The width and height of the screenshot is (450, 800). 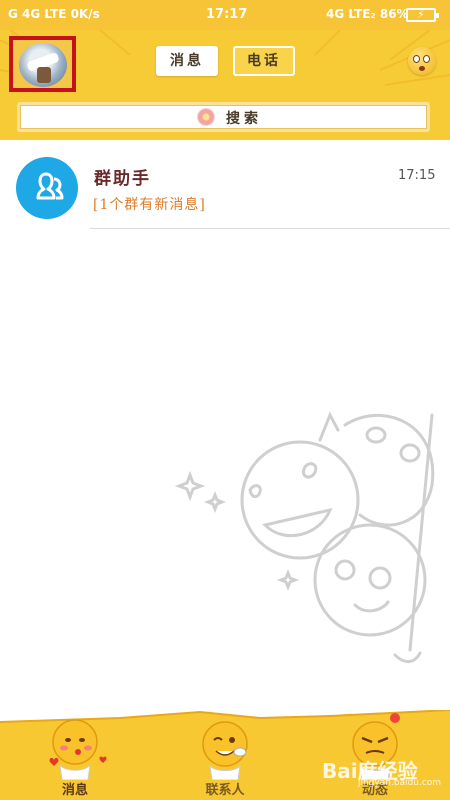 I want to click on group-icon, so click(x=47, y=188).